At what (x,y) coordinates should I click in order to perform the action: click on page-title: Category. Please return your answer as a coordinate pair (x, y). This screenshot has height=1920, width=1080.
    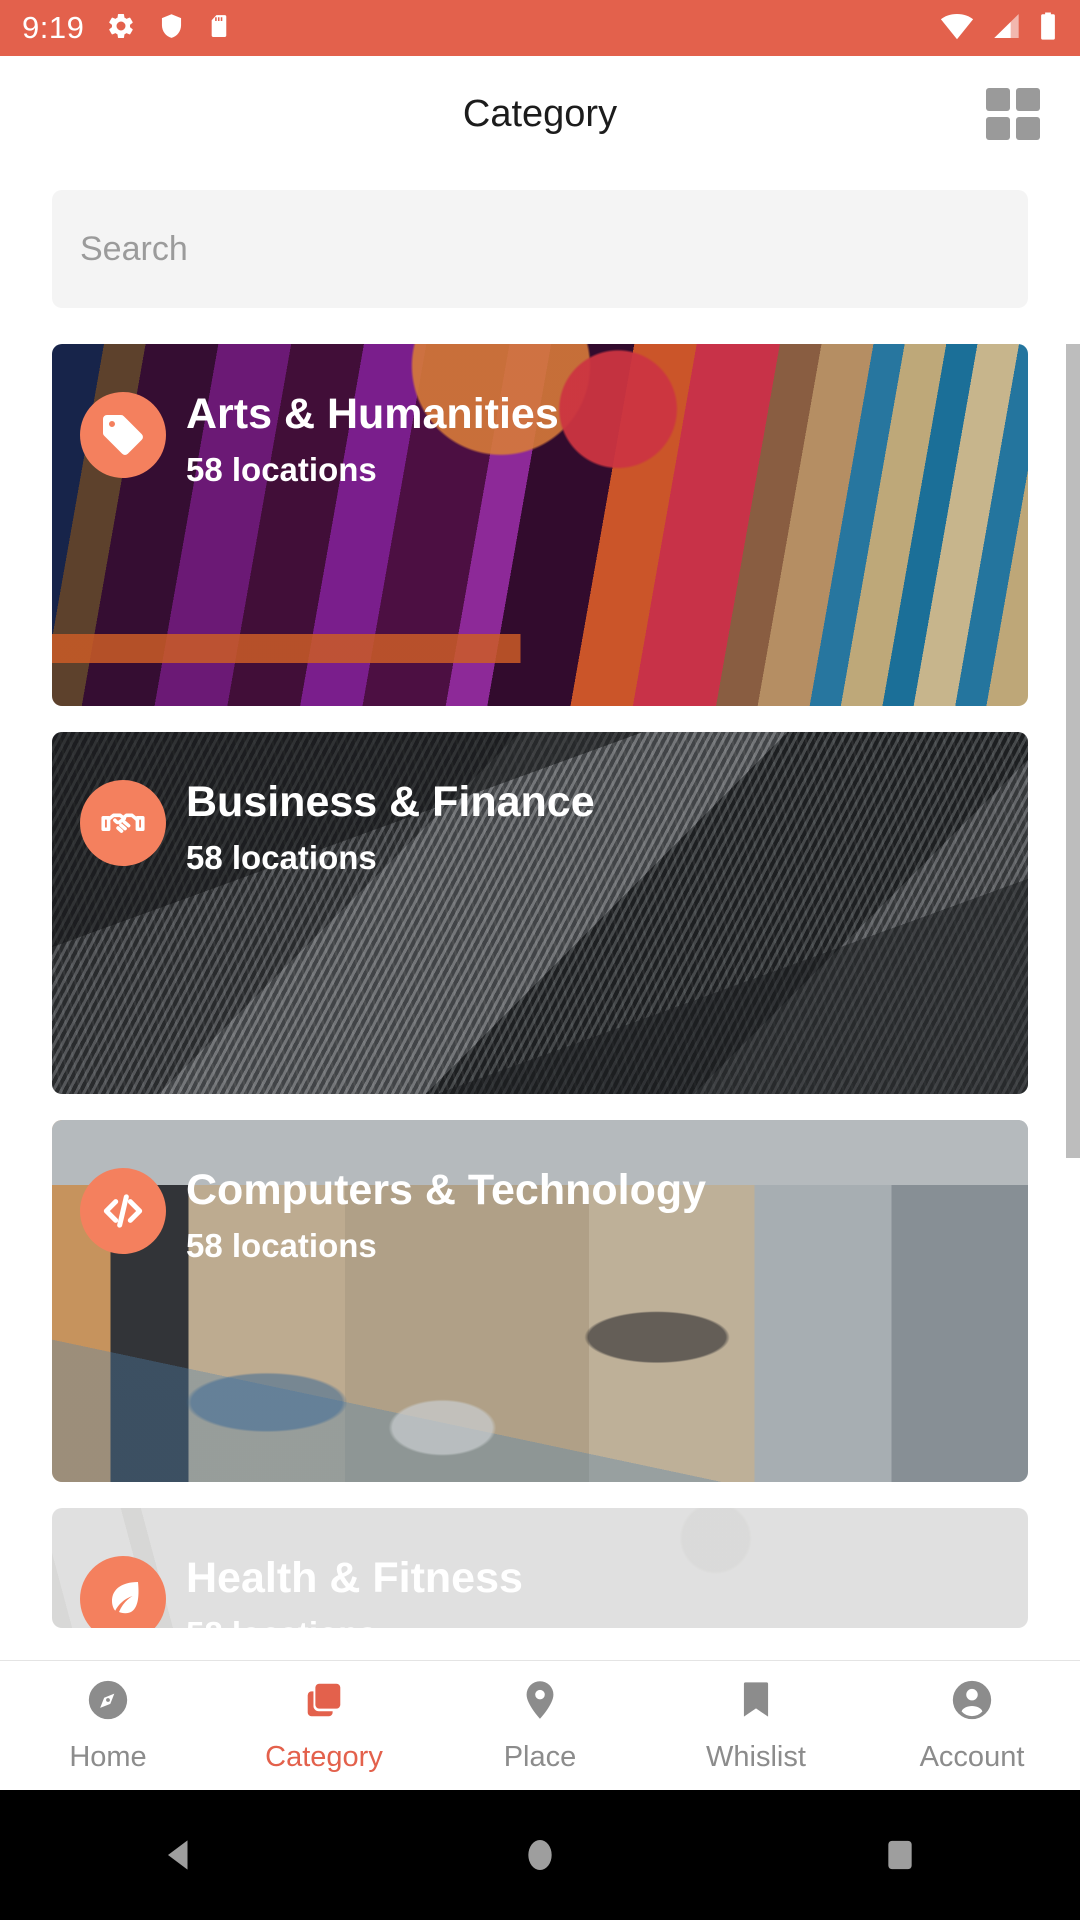
    Looking at the image, I should click on (540, 113).